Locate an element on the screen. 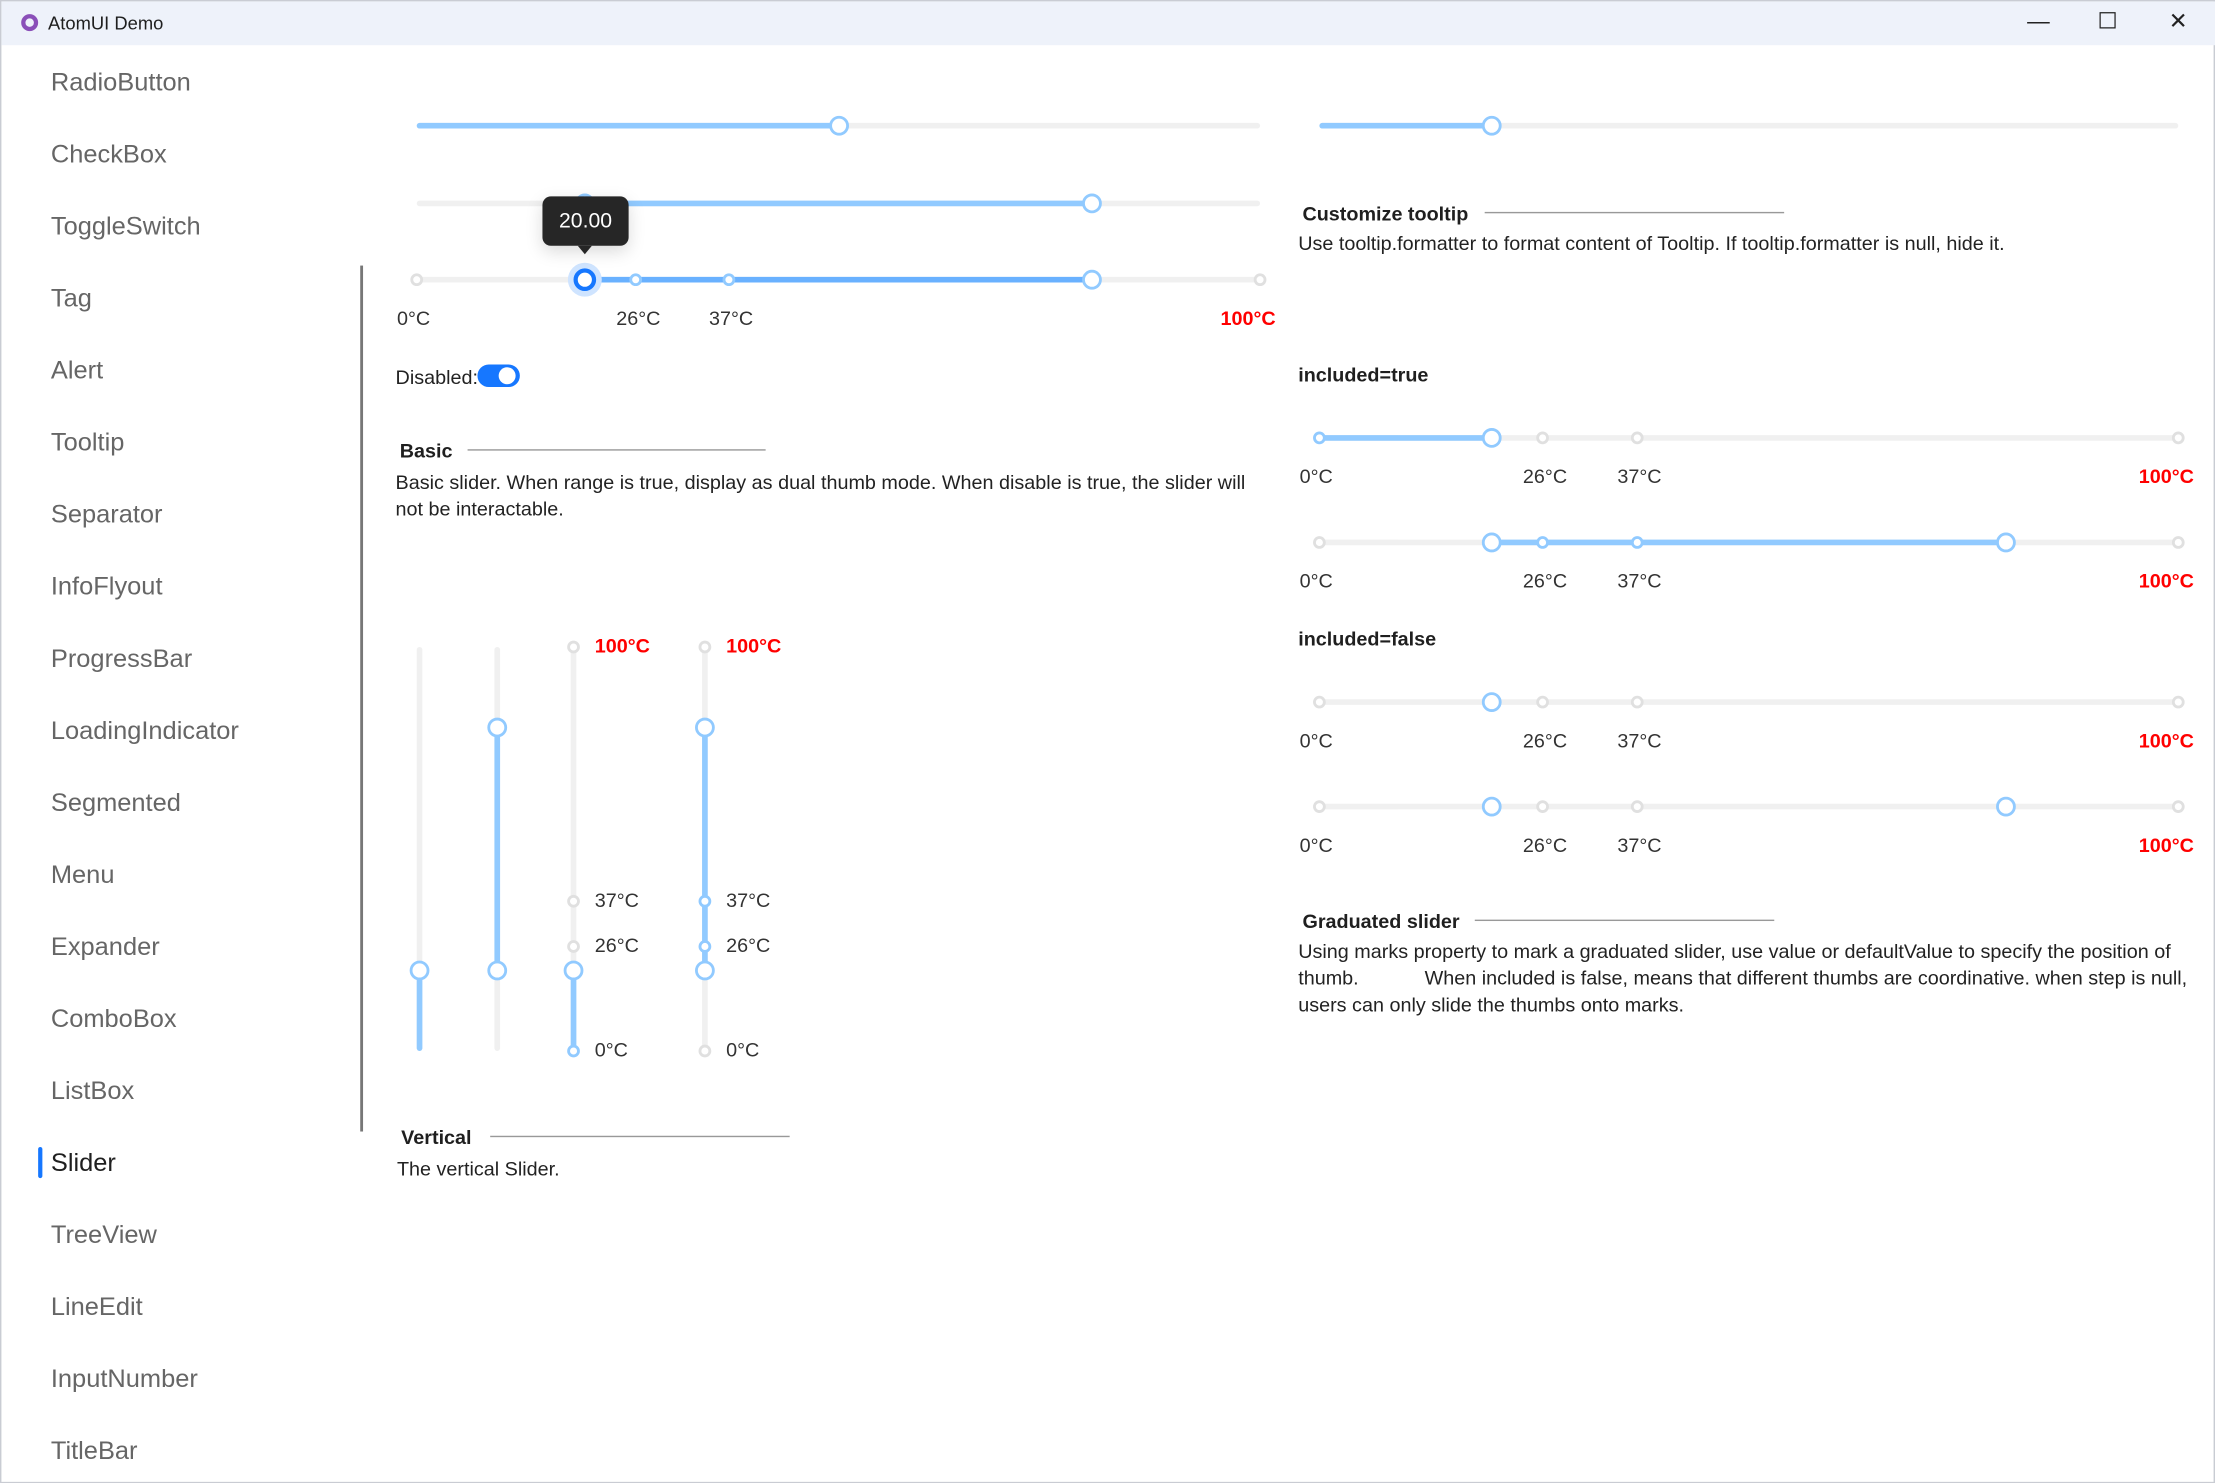  sidebar-scrollbar is located at coordinates (362, 698).